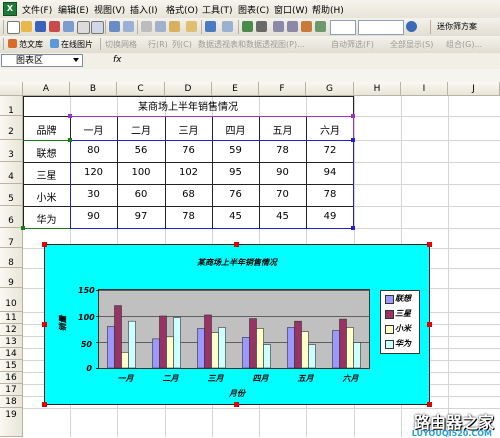  I want to click on legend-swatch-lenovo, so click(389, 299).